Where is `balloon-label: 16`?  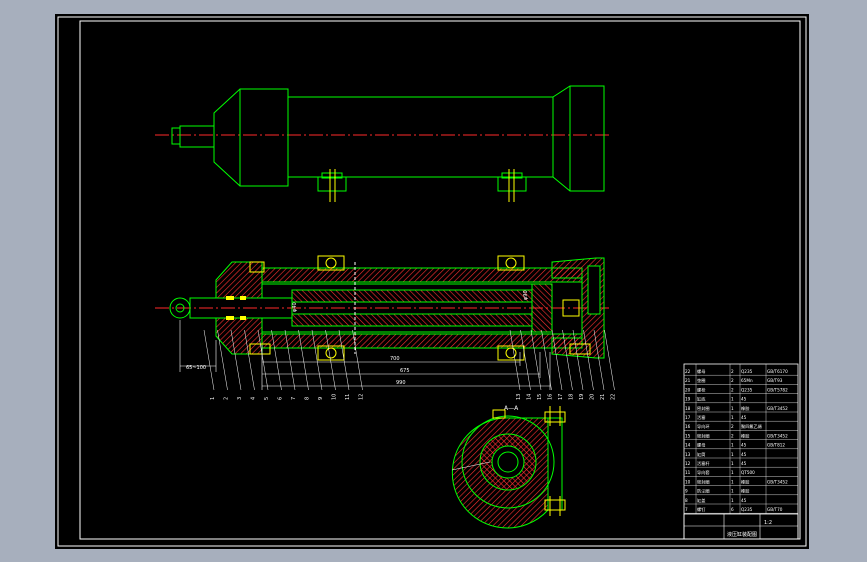 balloon-label: 16 is located at coordinates (551, 397).